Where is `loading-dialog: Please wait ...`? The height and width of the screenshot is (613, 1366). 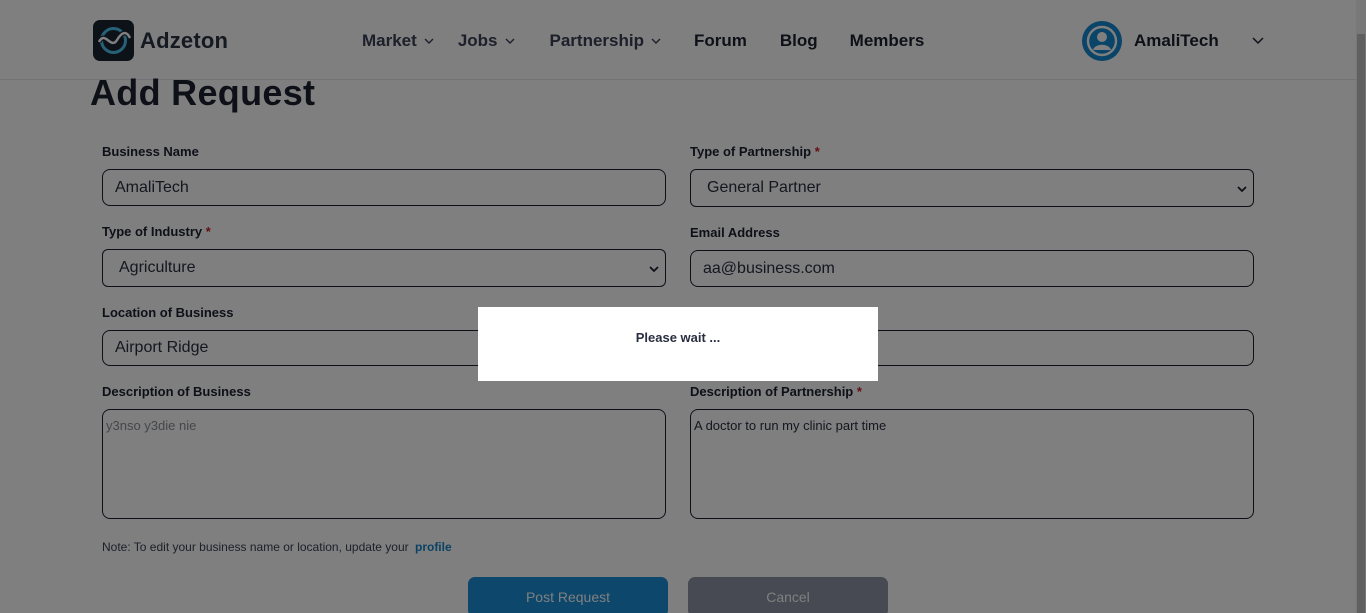 loading-dialog: Please wait ... is located at coordinates (678, 344).